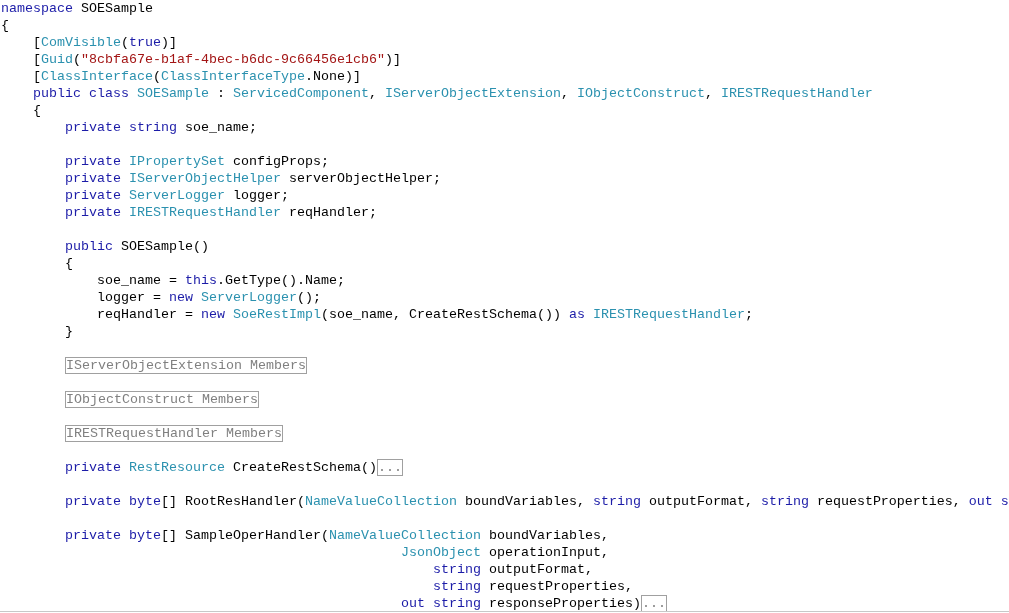 This screenshot has height=613, width=1009. I want to click on code-line: private string soe_name;, so click(161, 127).